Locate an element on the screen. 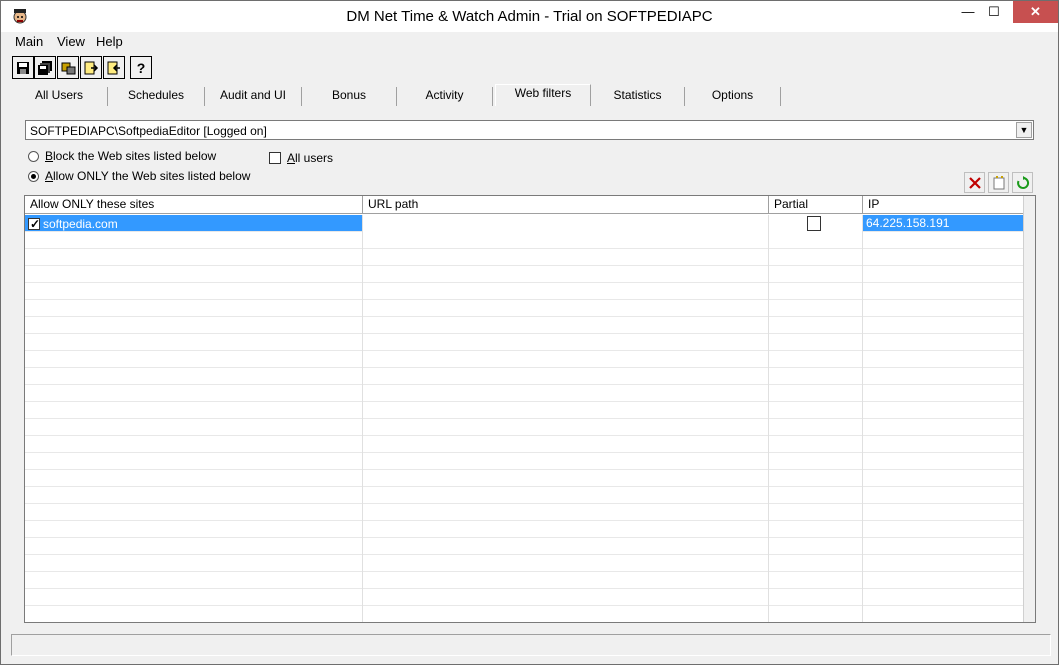 The height and width of the screenshot is (665, 1059). block-radio is located at coordinates (33, 156).